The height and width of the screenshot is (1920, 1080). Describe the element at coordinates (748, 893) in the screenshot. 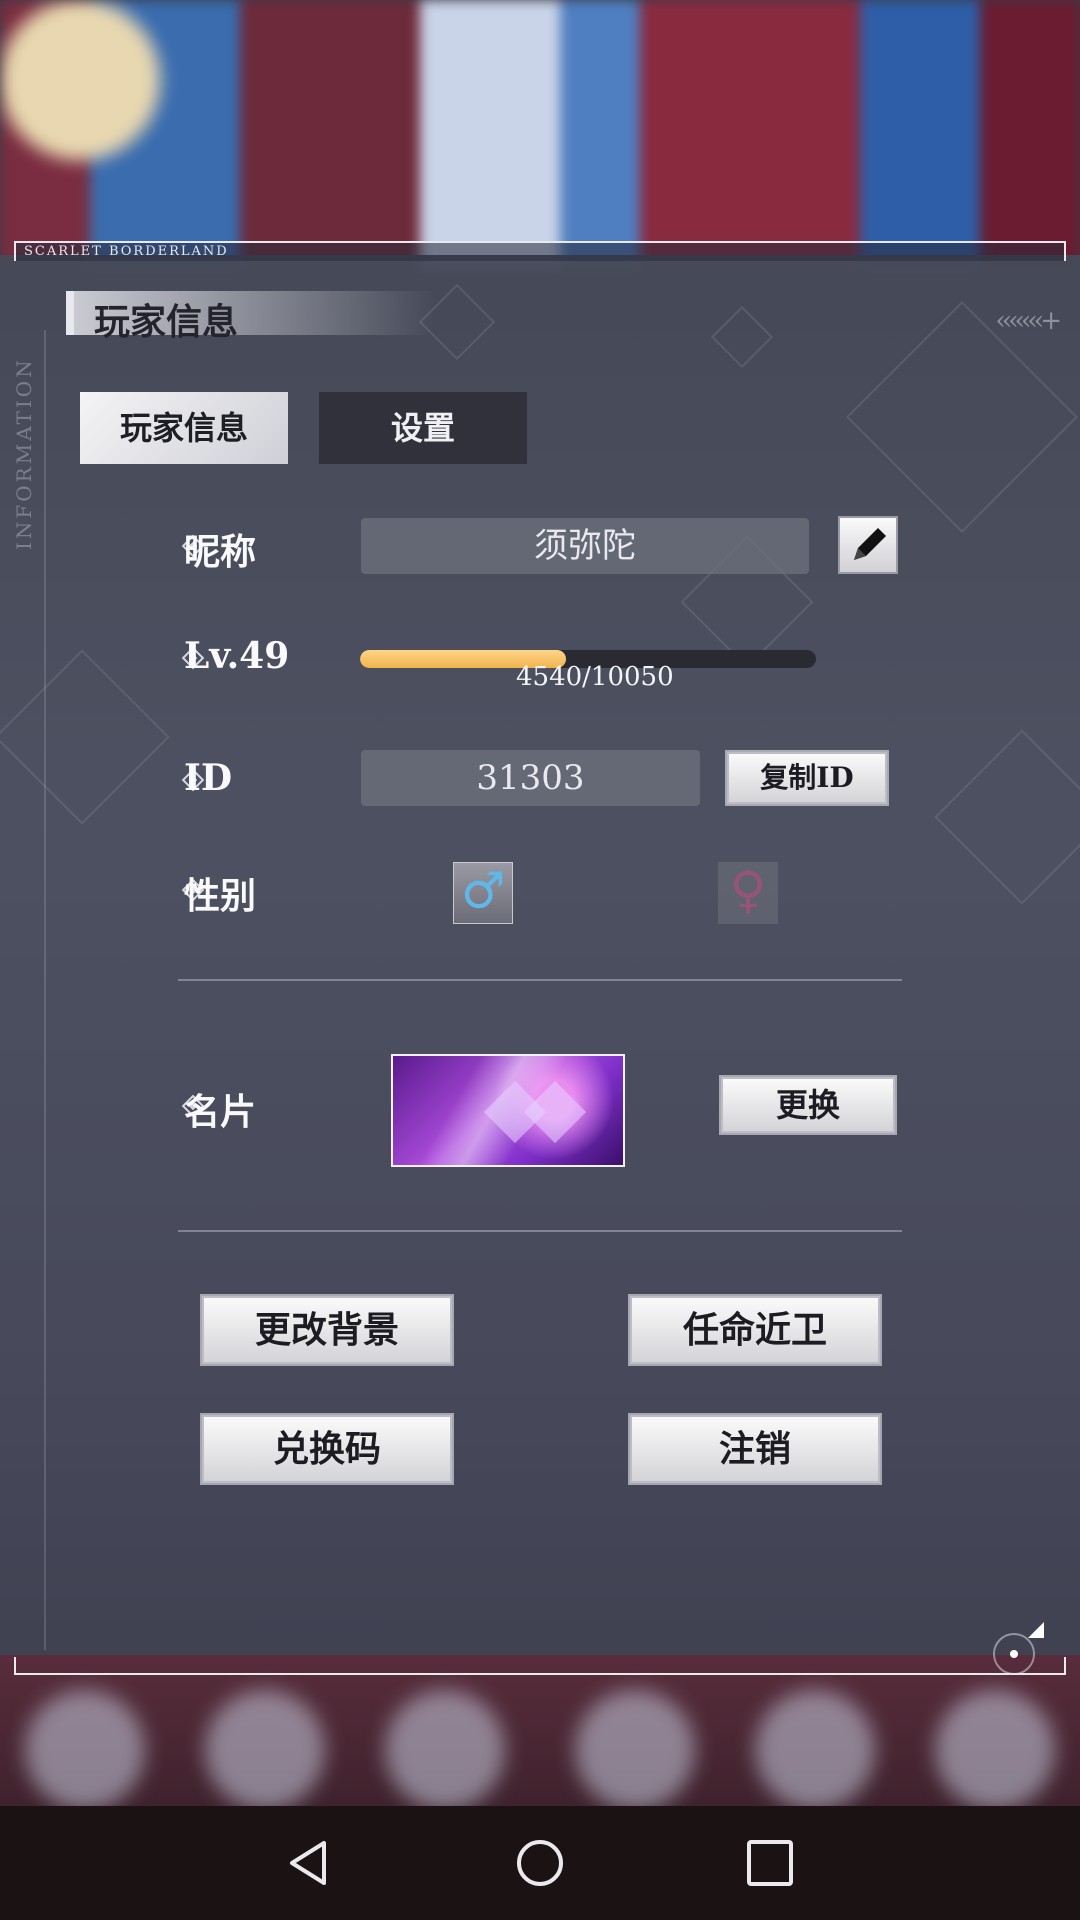

I see `female-icon: ♀` at that location.